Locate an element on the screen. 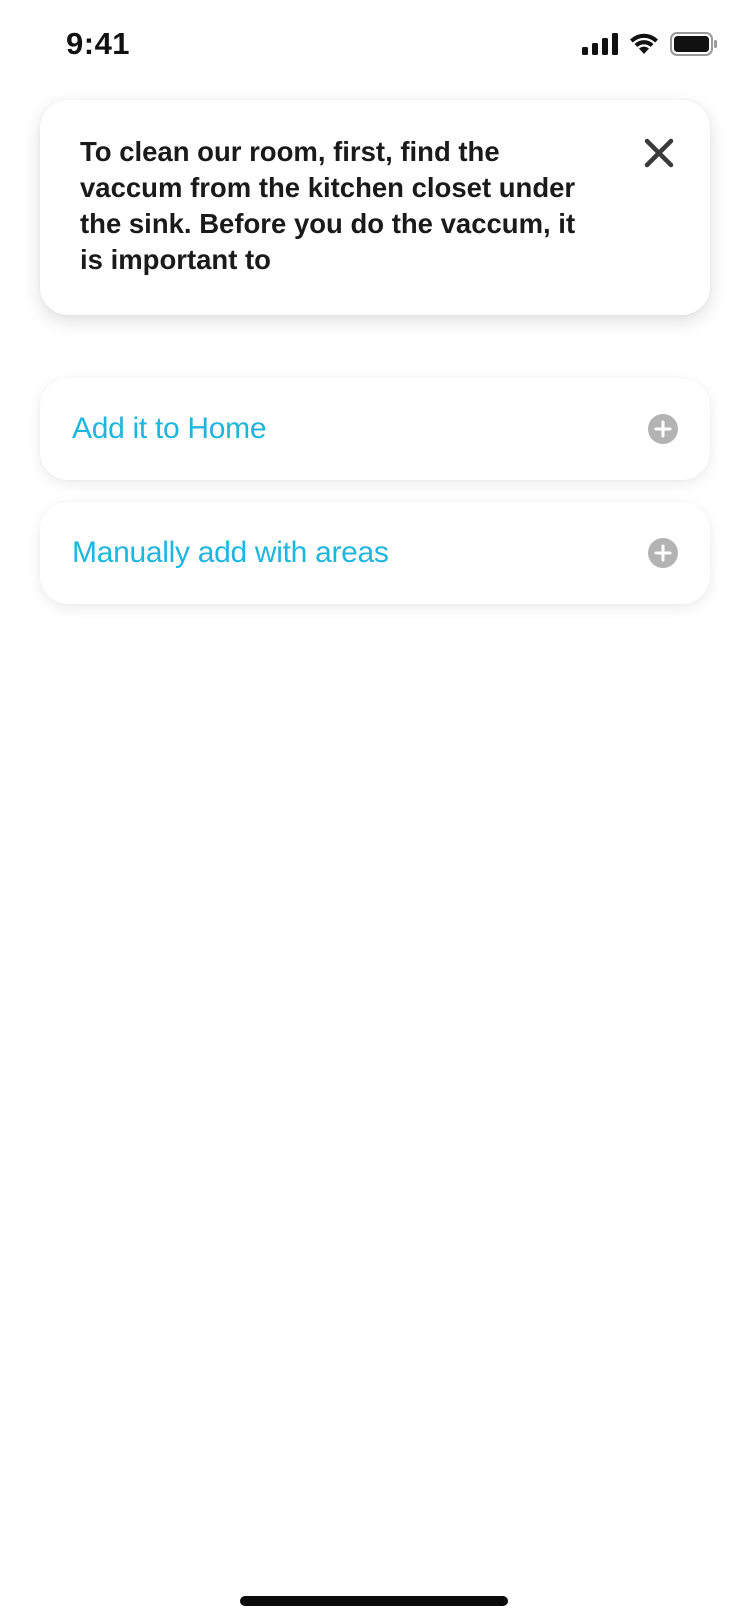 The width and height of the screenshot is (750, 1624). cellular-signal-icon is located at coordinates (600, 44).